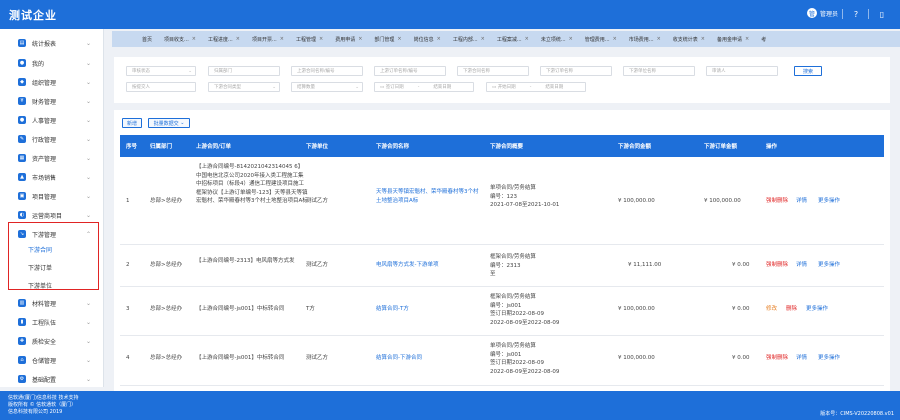  I want to click on sidebar-item-config: ⚙ 基础配置 ⌄, so click(52, 379).